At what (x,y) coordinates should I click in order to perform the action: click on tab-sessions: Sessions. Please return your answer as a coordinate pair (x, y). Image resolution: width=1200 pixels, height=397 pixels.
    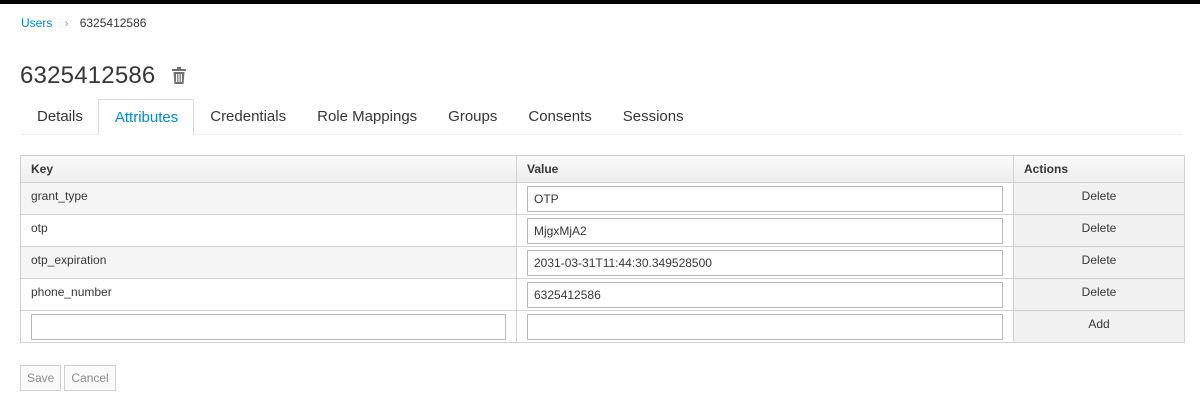
    Looking at the image, I should click on (653, 116).